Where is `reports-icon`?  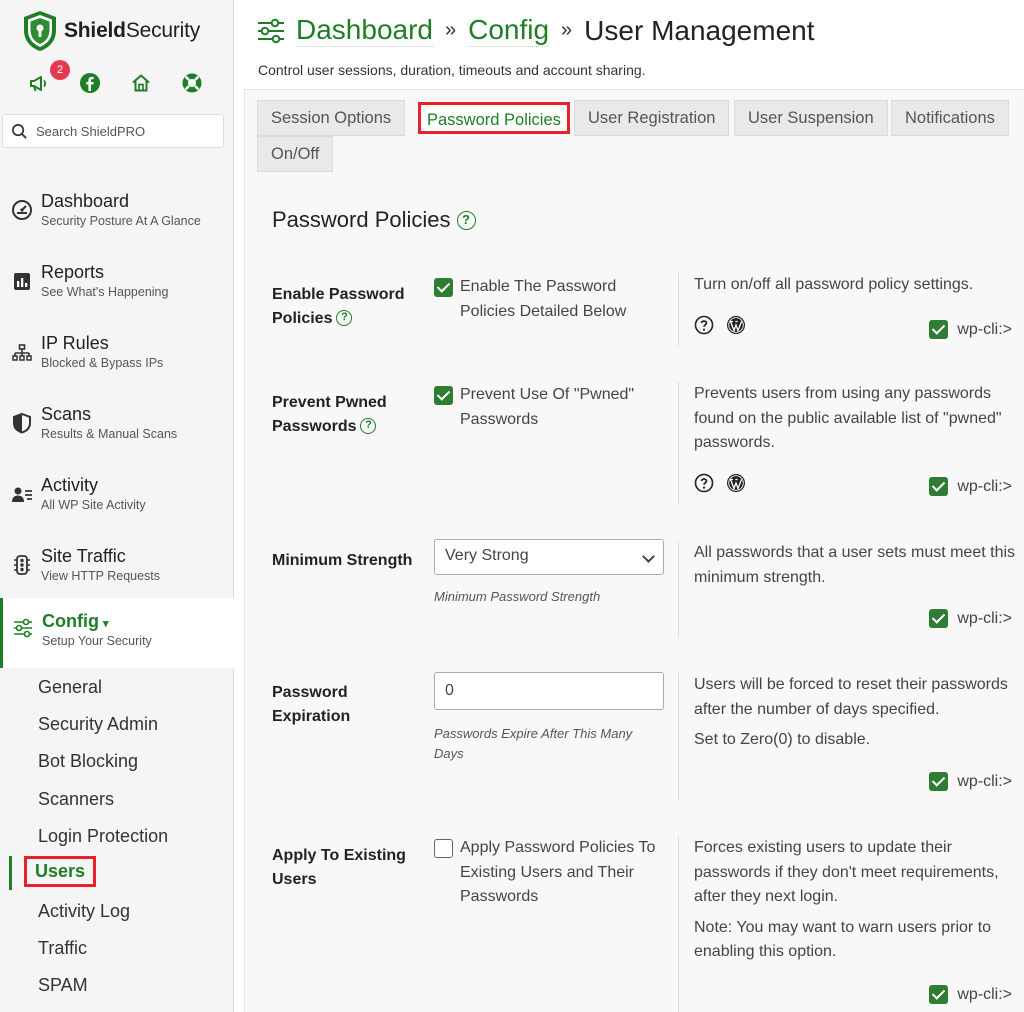 reports-icon is located at coordinates (22, 281).